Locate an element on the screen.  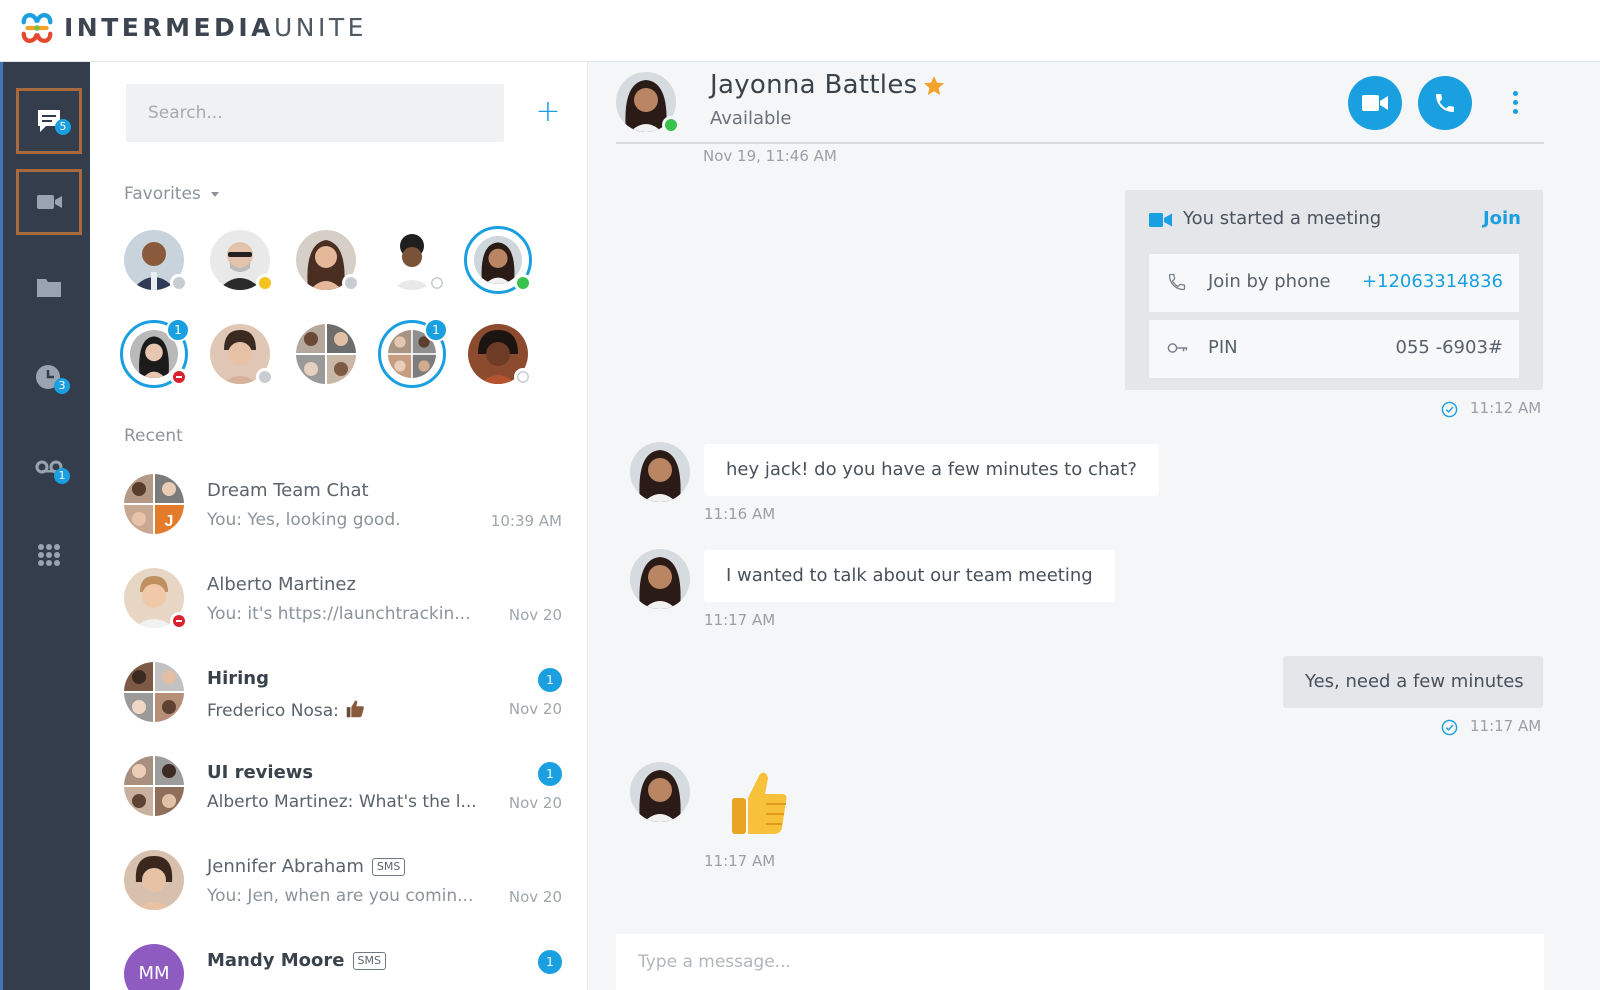
message-composer-input is located at coordinates (1080, 962).